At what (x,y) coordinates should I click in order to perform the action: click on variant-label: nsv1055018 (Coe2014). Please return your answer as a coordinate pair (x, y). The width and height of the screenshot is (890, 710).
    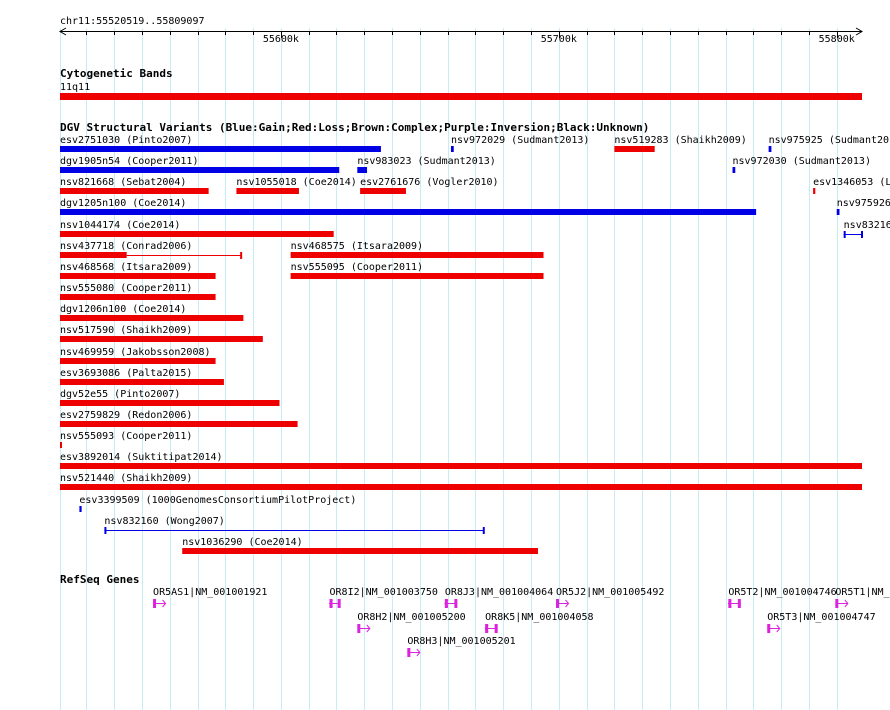
    Looking at the image, I should click on (296, 183).